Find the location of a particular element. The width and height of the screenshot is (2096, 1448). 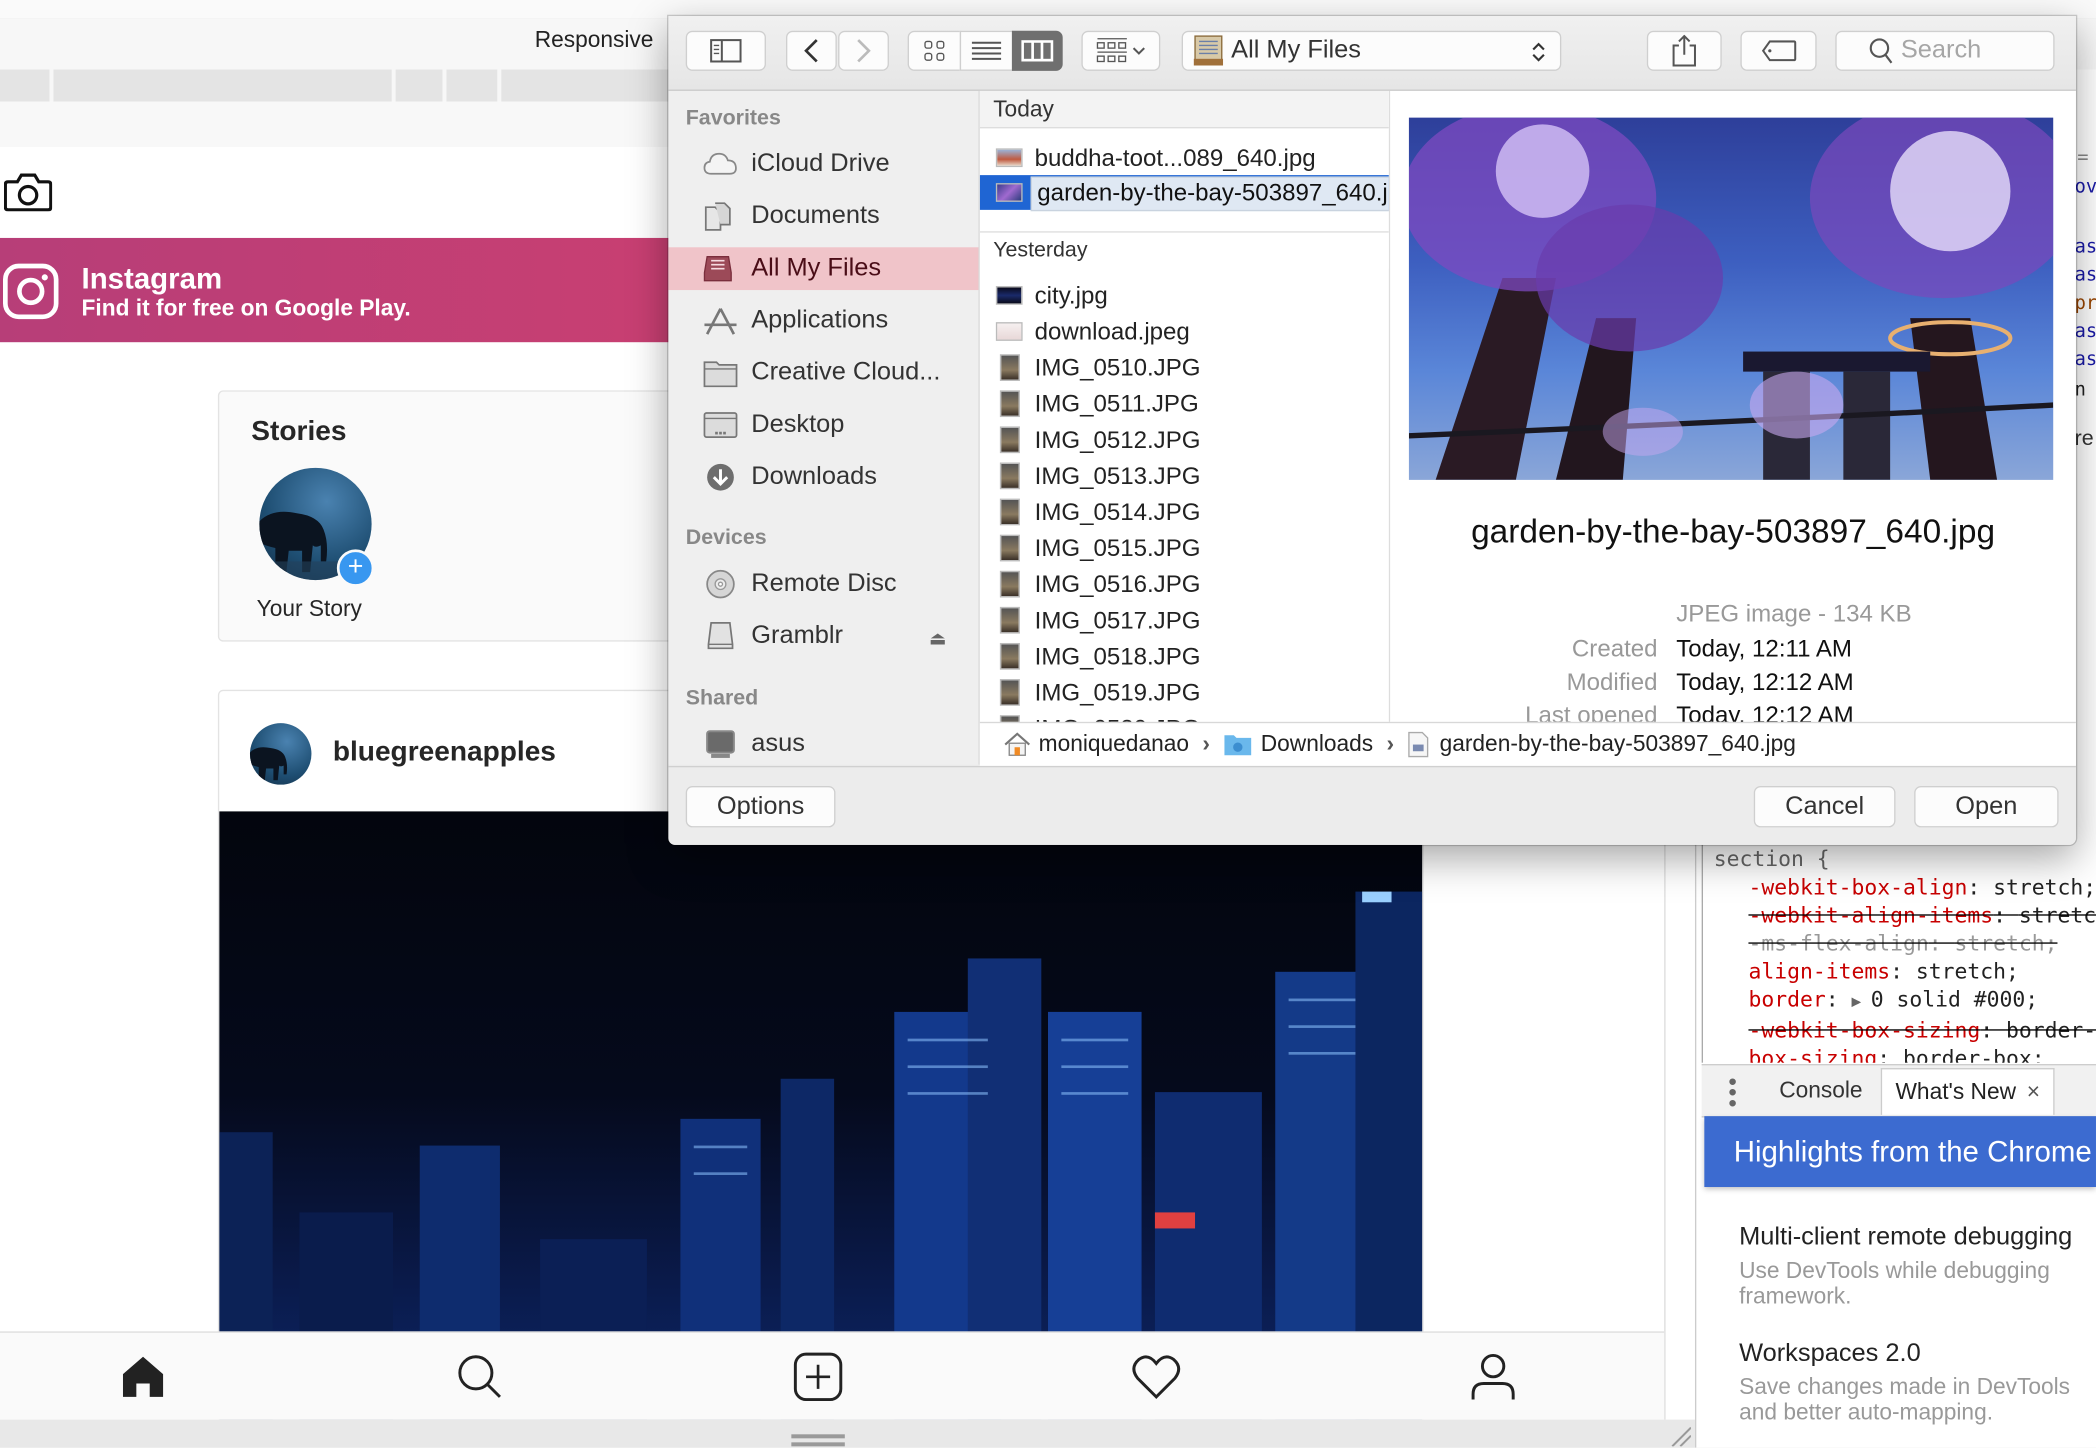

toggle-sidebar-button is located at coordinates (725, 50).